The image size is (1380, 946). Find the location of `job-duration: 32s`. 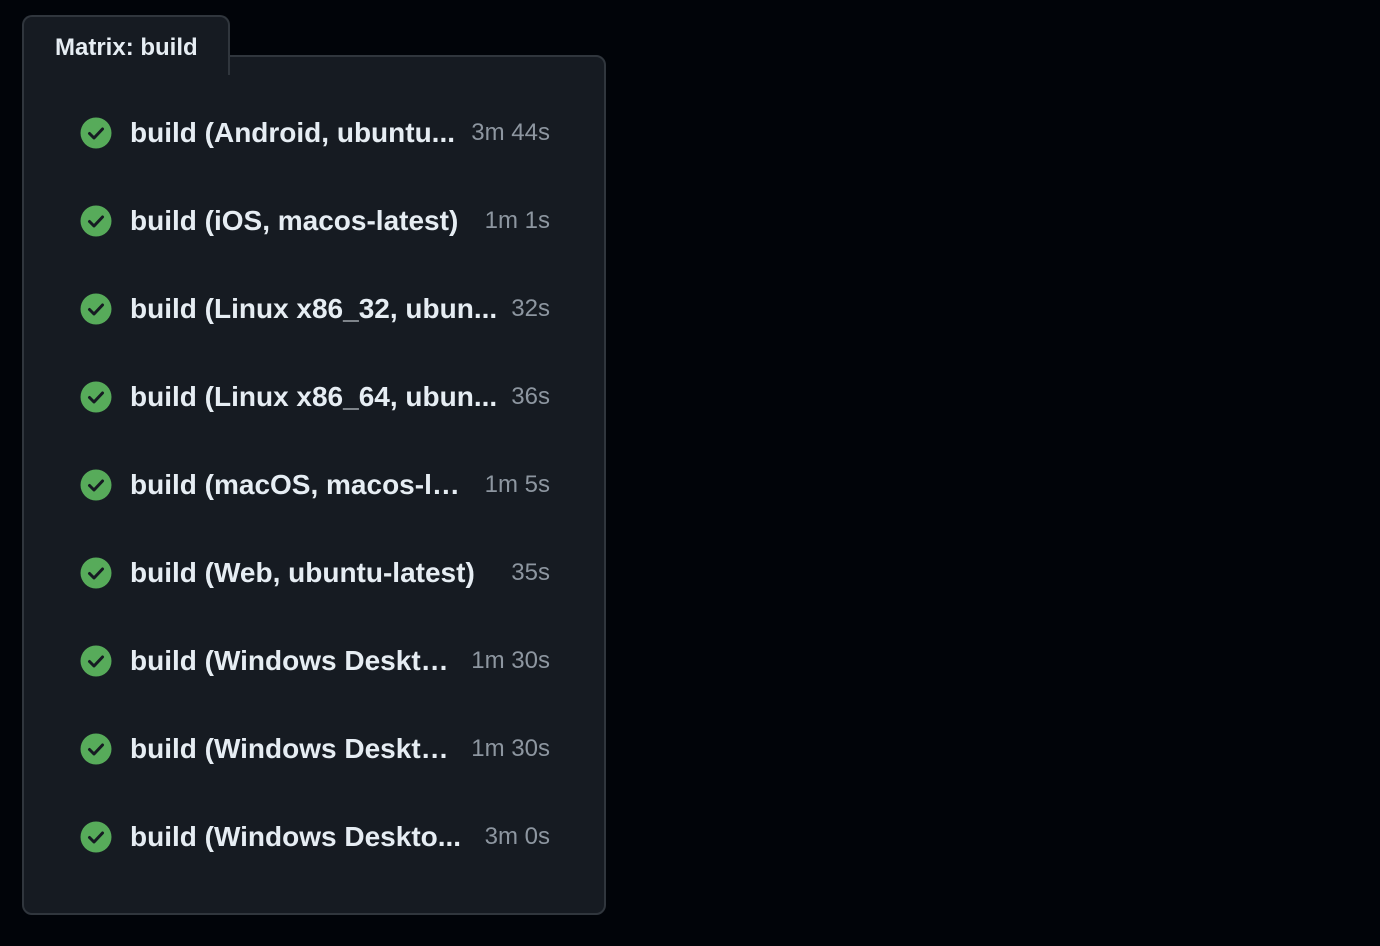

job-duration: 32s is located at coordinates (530, 308).